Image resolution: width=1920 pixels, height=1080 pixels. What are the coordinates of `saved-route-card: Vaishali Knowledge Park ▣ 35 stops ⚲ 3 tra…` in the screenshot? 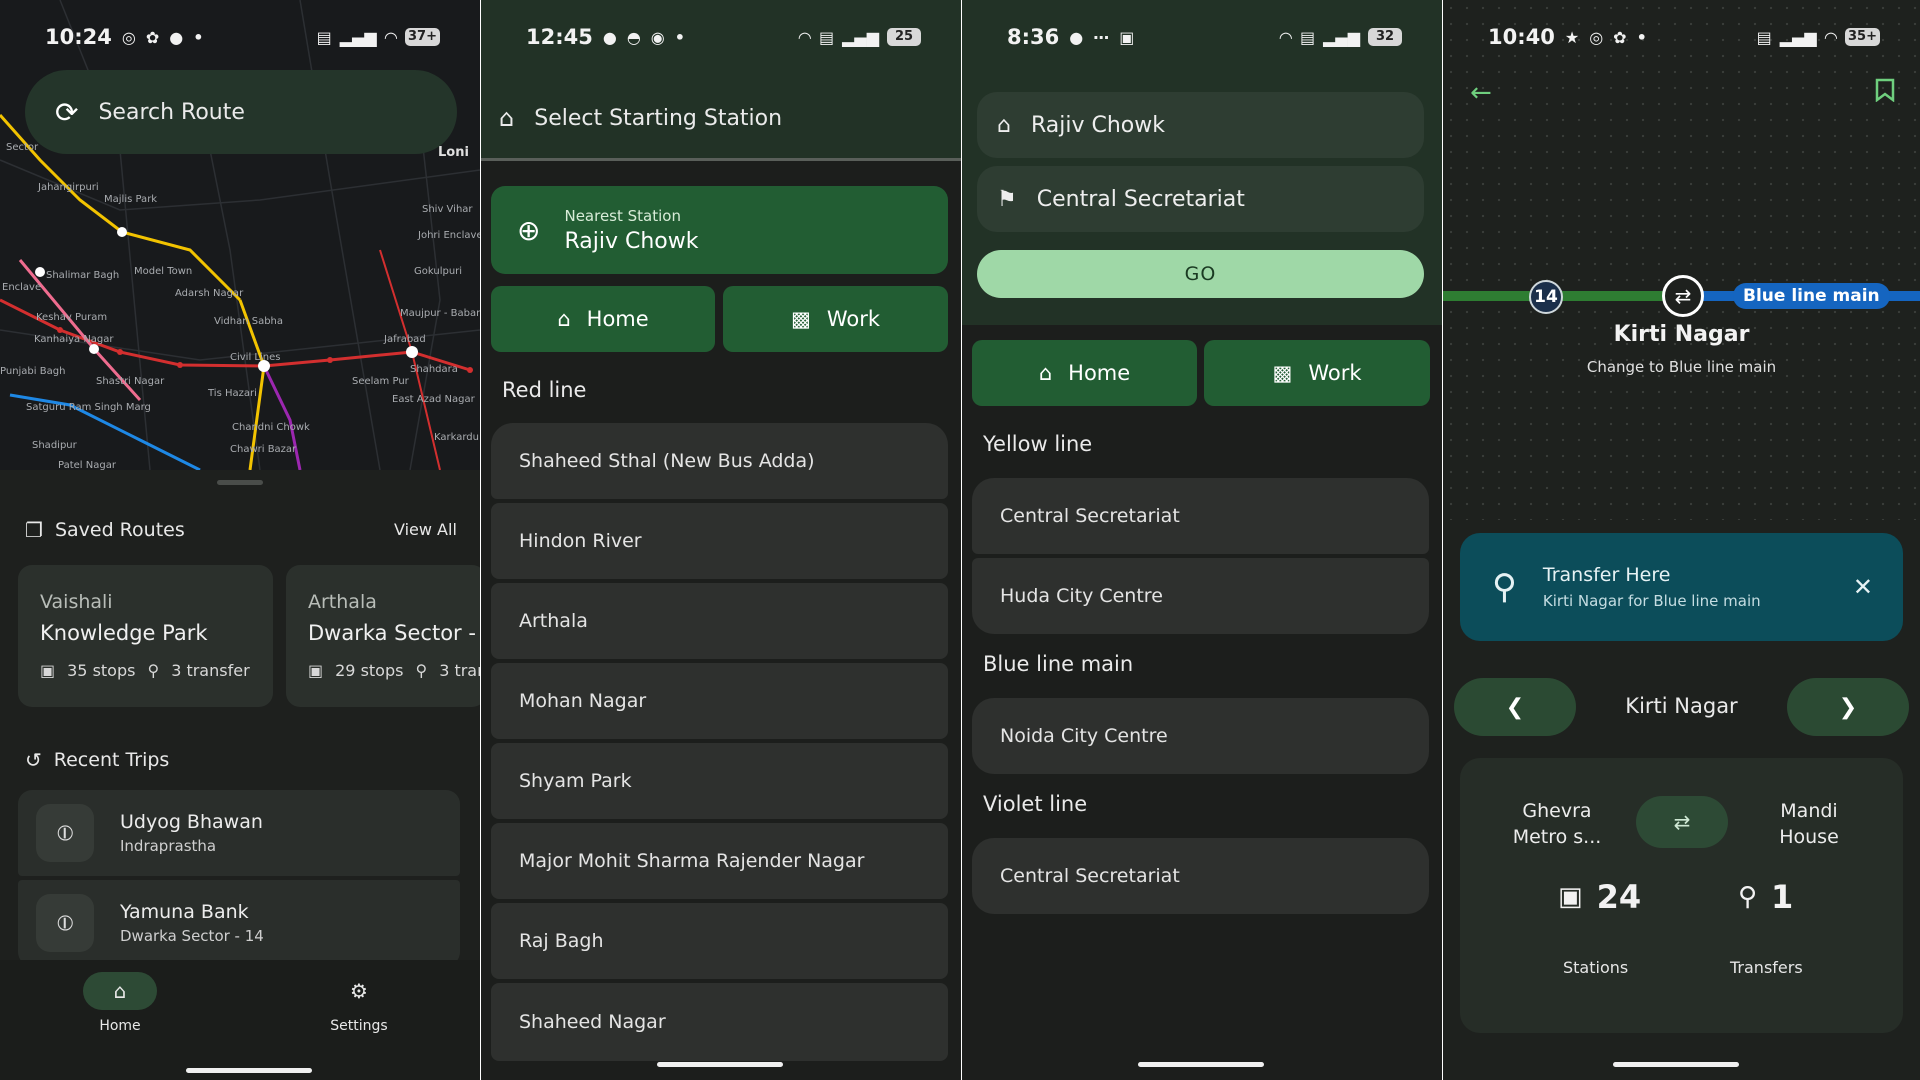 It's located at (145, 636).